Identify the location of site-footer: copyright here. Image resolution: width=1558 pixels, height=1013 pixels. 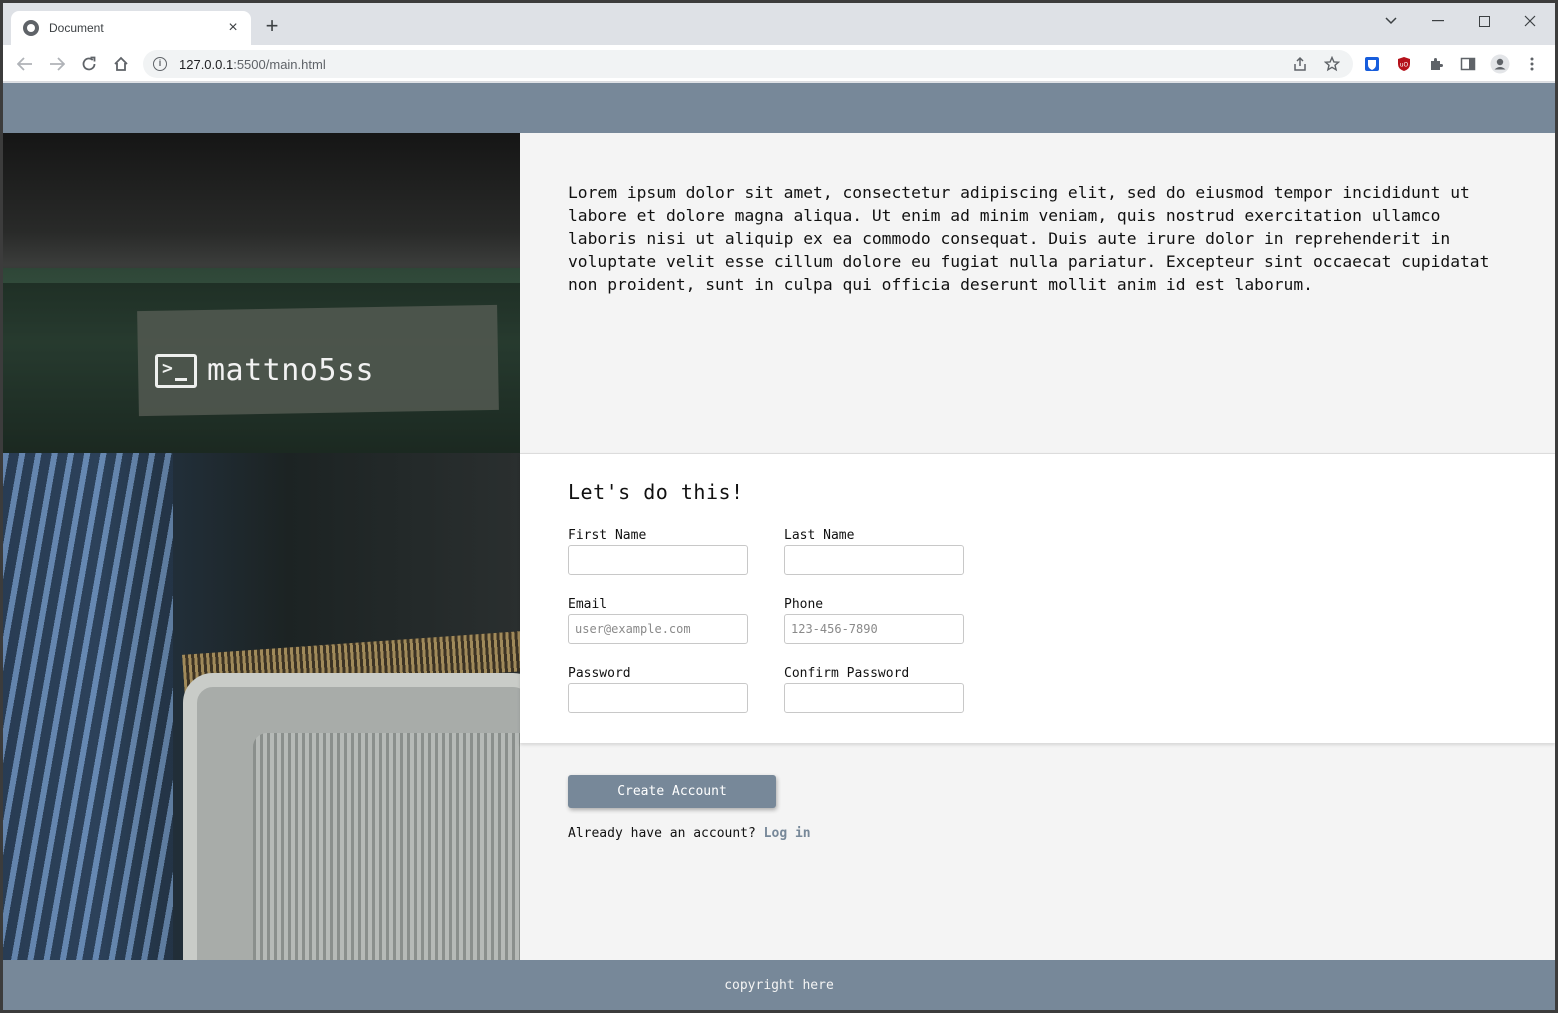
(779, 985).